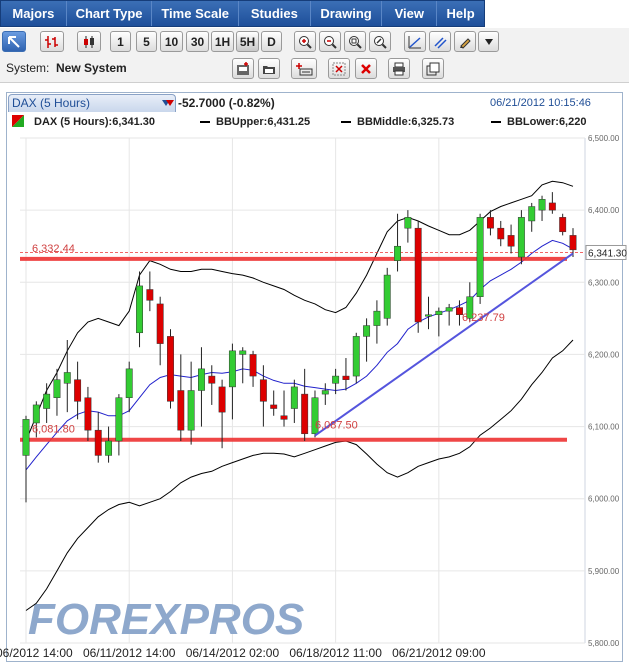 The image size is (629, 670). I want to click on price-annotation: 6,332.44, so click(53, 249).